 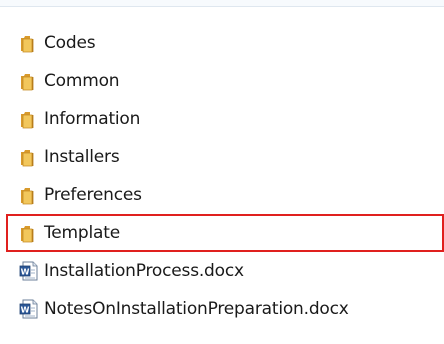 I want to click on item-label: NotesOnInstallationPreparation.docx, so click(x=196, y=309).